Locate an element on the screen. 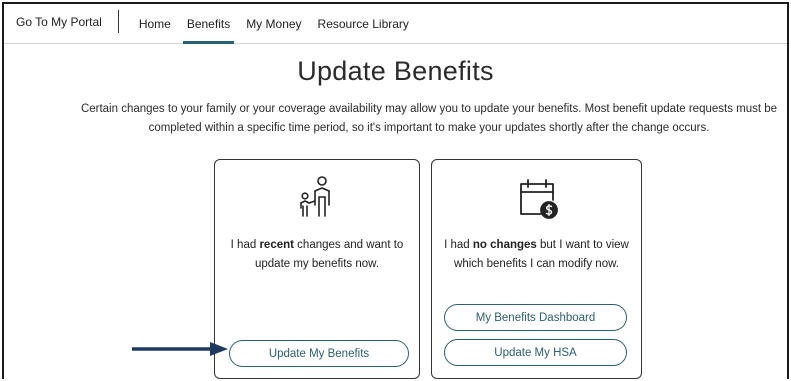 The width and height of the screenshot is (791, 381). tab-home: Home is located at coordinates (155, 23).